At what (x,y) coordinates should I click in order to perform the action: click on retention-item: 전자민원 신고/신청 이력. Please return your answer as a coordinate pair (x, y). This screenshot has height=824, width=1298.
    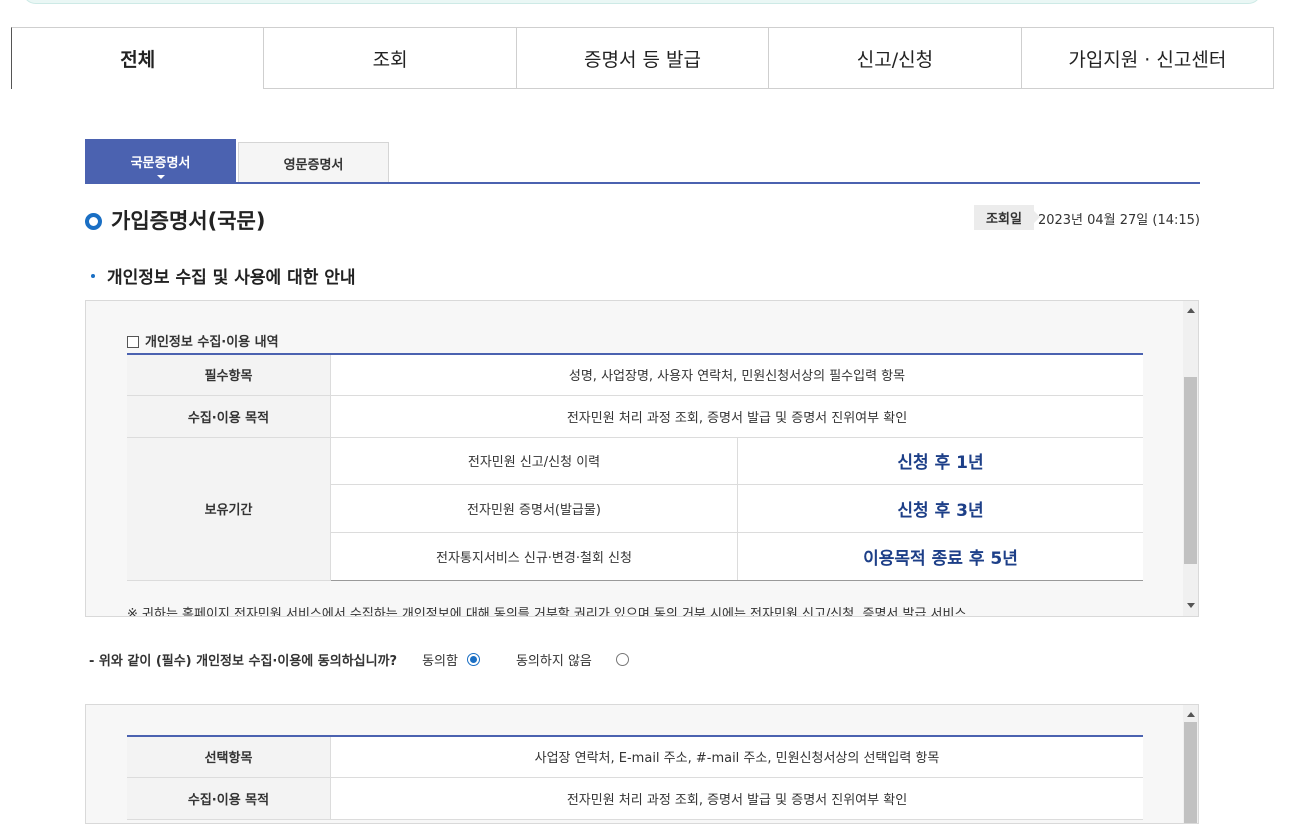
    Looking at the image, I should click on (534, 461).